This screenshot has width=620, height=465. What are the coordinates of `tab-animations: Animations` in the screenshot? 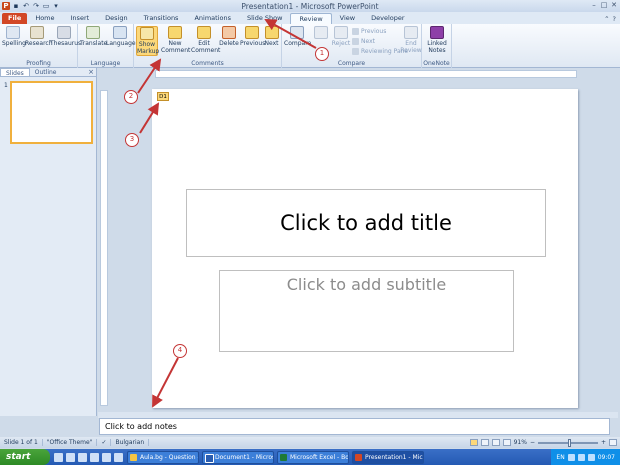 It's located at (212, 18).